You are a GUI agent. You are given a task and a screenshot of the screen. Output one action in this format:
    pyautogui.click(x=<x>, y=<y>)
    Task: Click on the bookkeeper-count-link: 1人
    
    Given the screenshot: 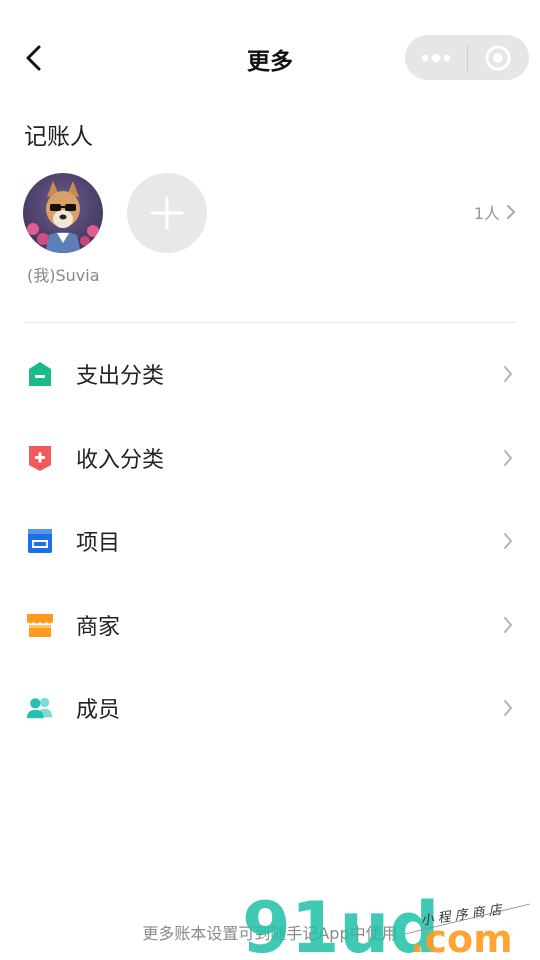 What is the action you would take?
    pyautogui.click(x=495, y=212)
    